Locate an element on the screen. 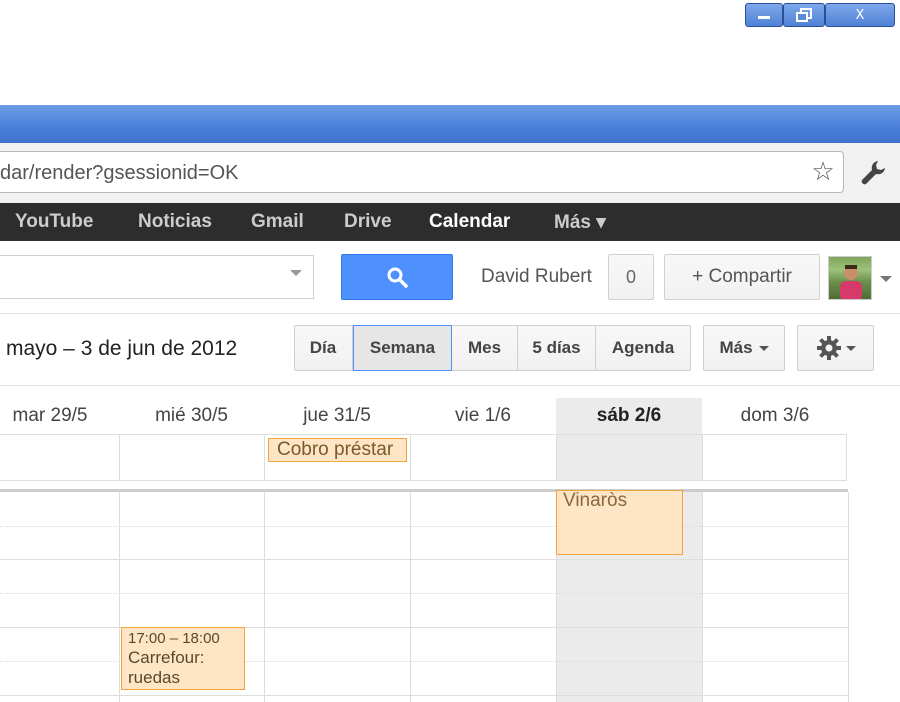 The width and height of the screenshot is (900, 702). share-label: + Compartir is located at coordinates (742, 276).